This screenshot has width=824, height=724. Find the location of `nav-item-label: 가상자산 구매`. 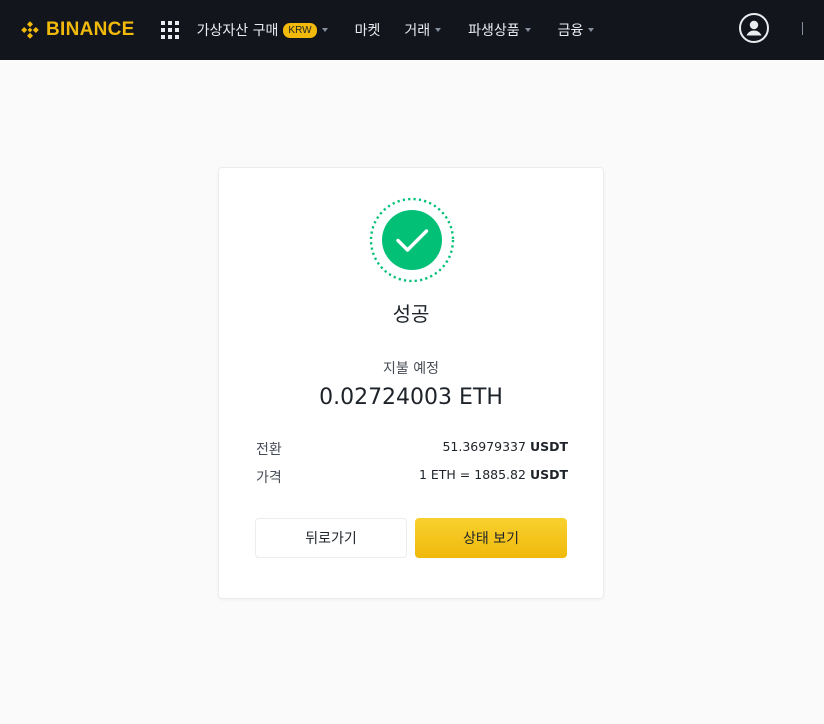

nav-item-label: 가상자산 구매 is located at coordinates (237, 31).